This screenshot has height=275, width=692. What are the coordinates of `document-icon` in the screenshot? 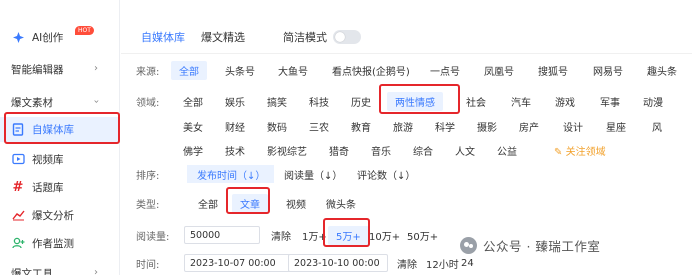 It's located at (18, 130).